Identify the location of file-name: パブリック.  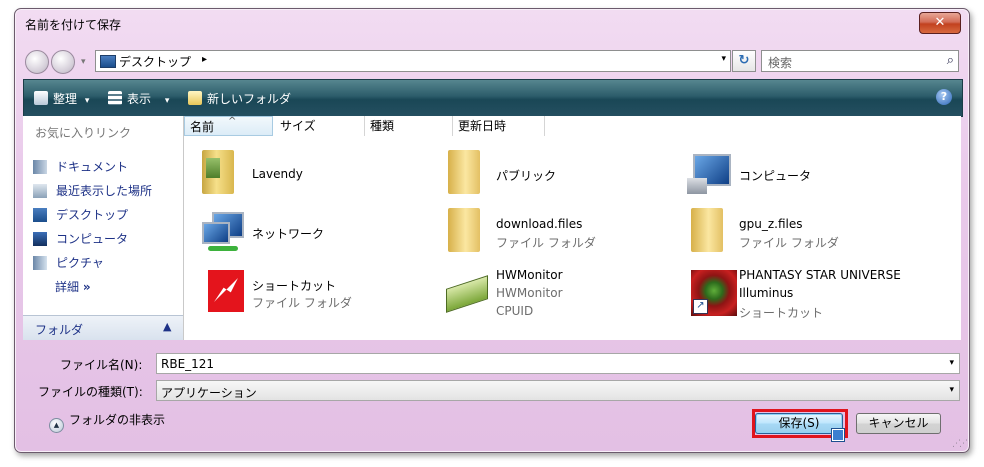
(526, 176).